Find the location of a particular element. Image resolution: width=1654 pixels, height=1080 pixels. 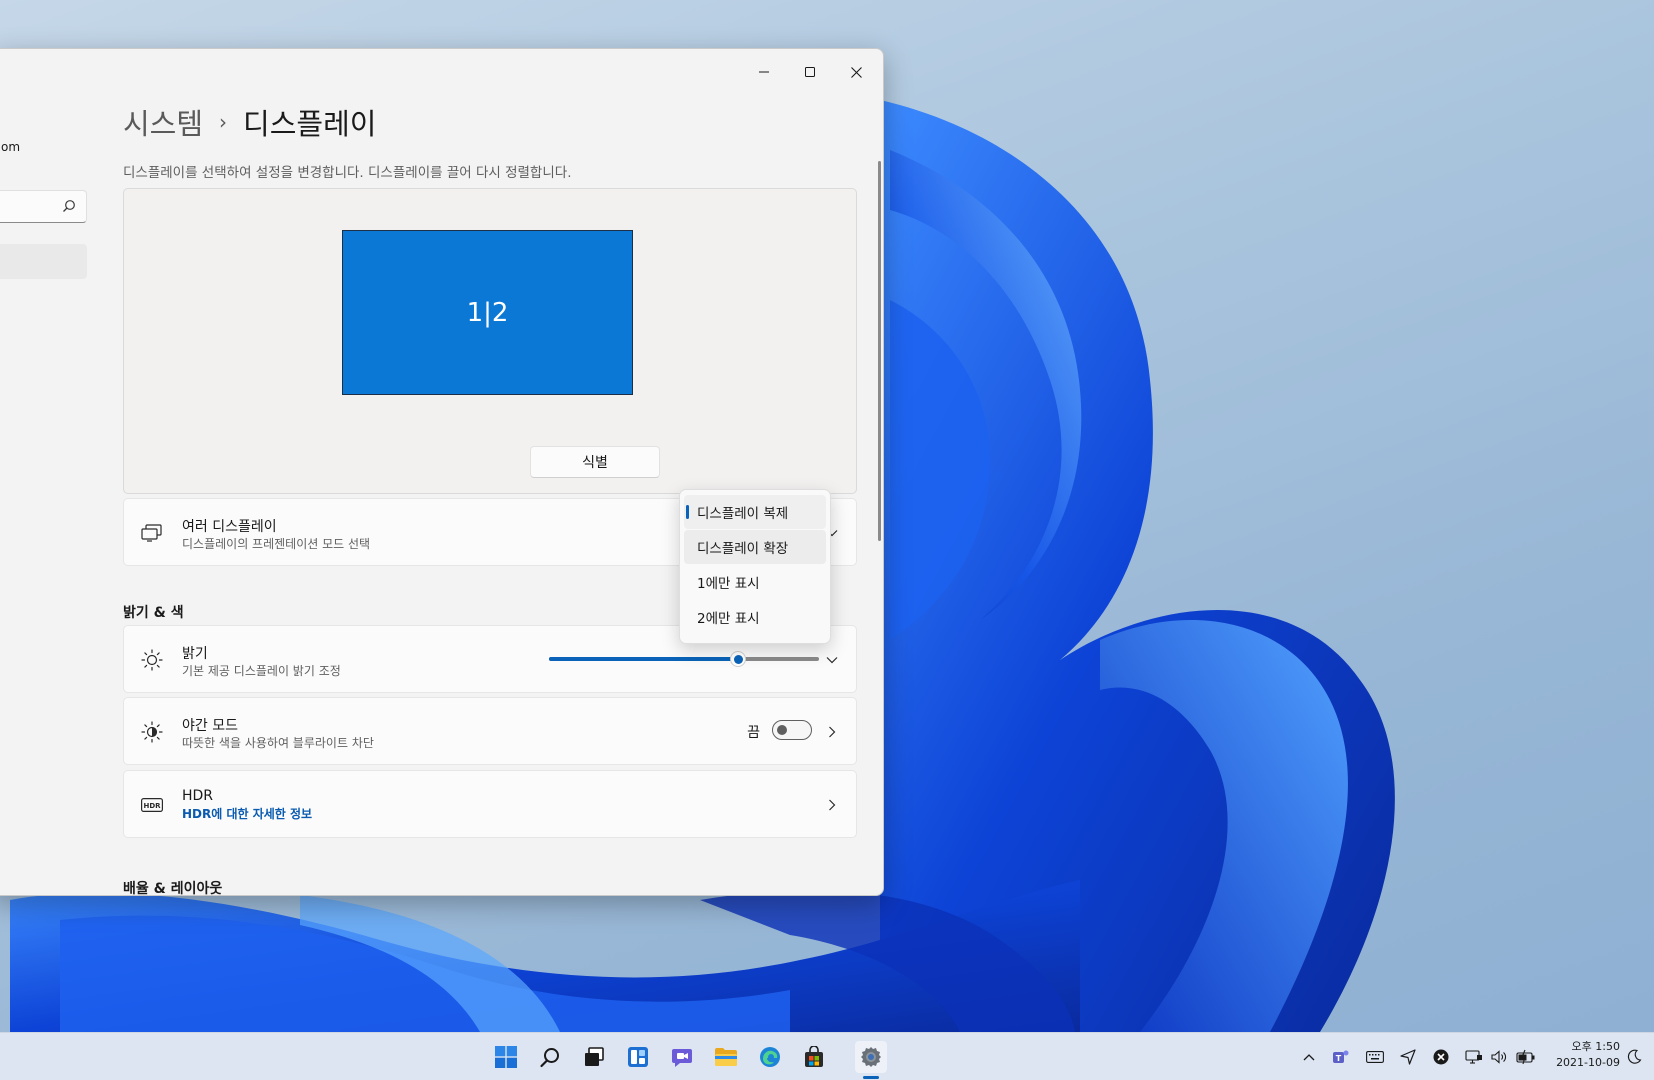

brightness-slider is located at coordinates (684, 659).